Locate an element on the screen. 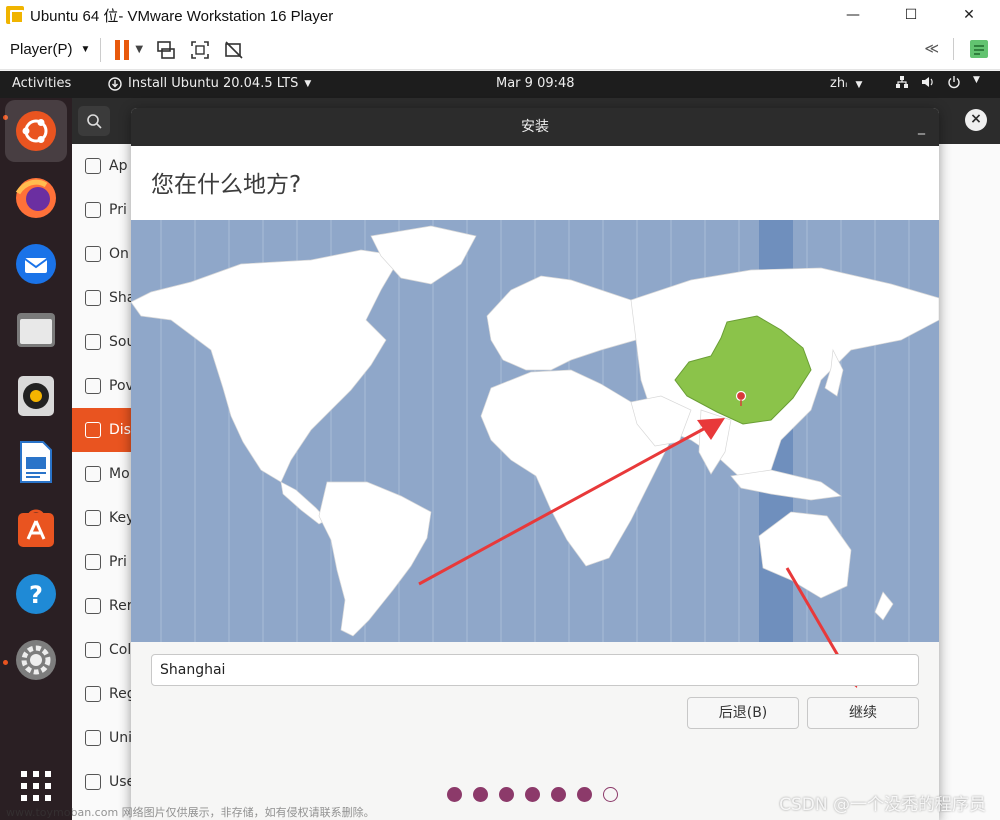  cloud-icon is located at coordinates (93, 254).